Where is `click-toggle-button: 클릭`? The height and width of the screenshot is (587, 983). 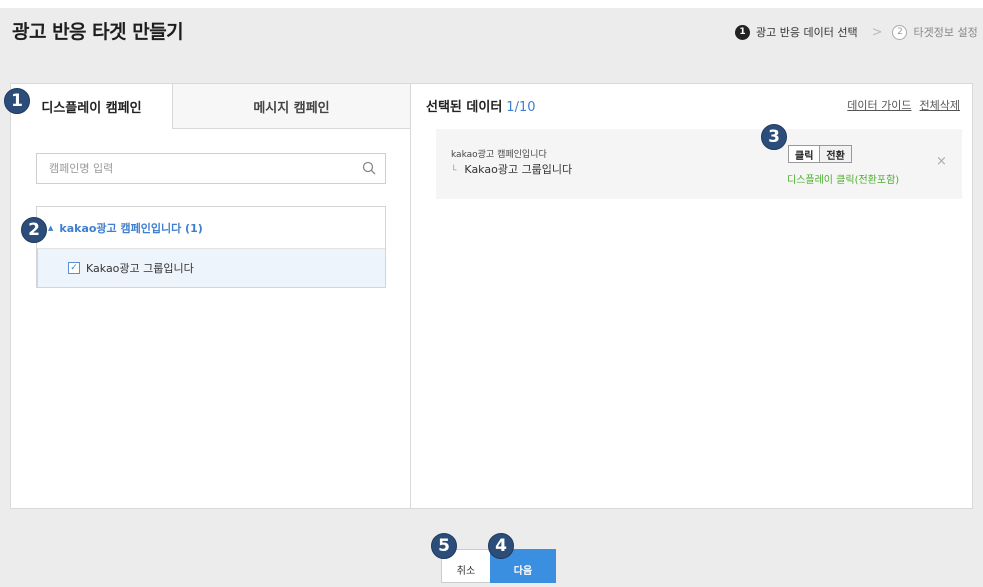
click-toggle-button: 클릭 is located at coordinates (805, 154).